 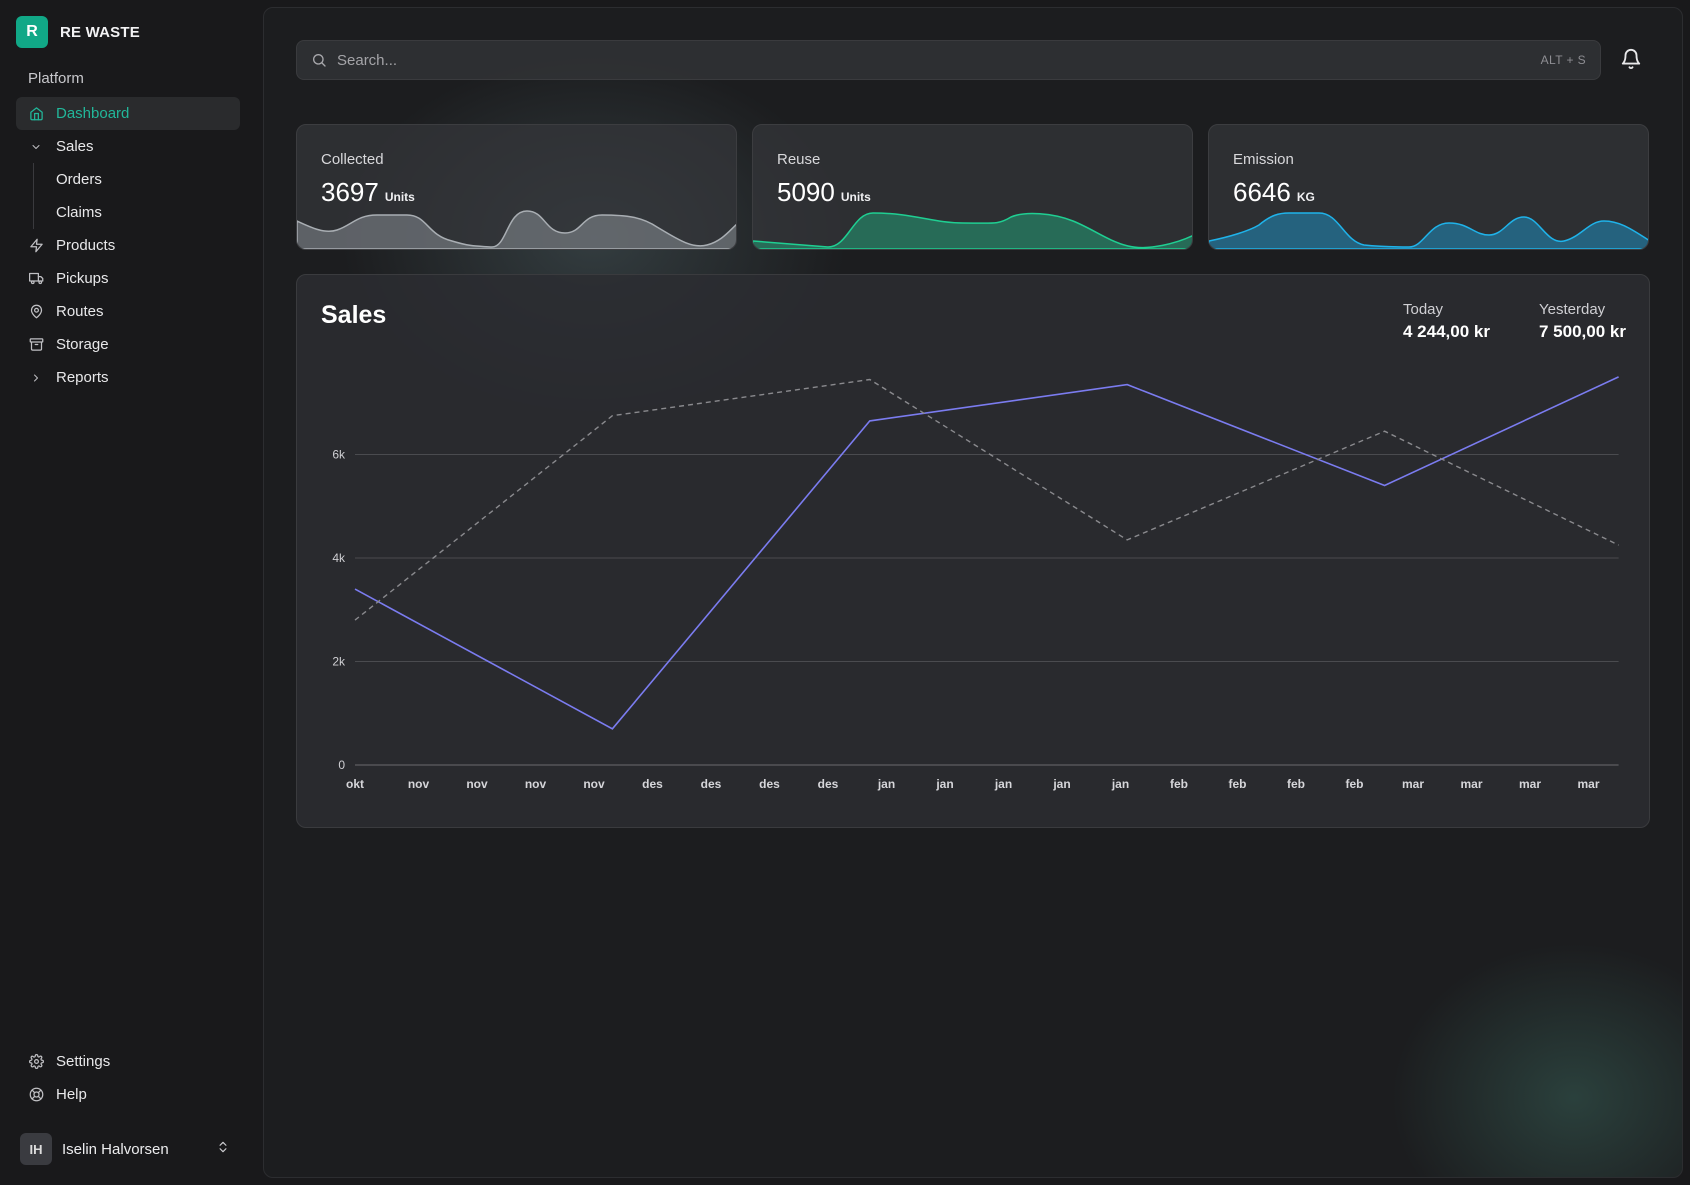 I want to click on y-tick-label: 4k, so click(x=339, y=558).